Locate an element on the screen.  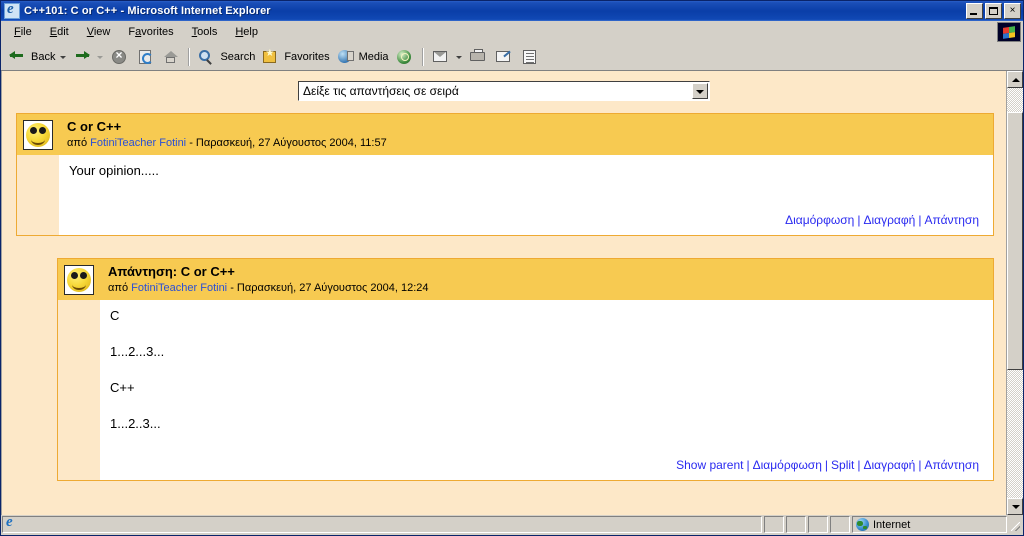
windows-flag-icon is located at coordinates (1009, 32).